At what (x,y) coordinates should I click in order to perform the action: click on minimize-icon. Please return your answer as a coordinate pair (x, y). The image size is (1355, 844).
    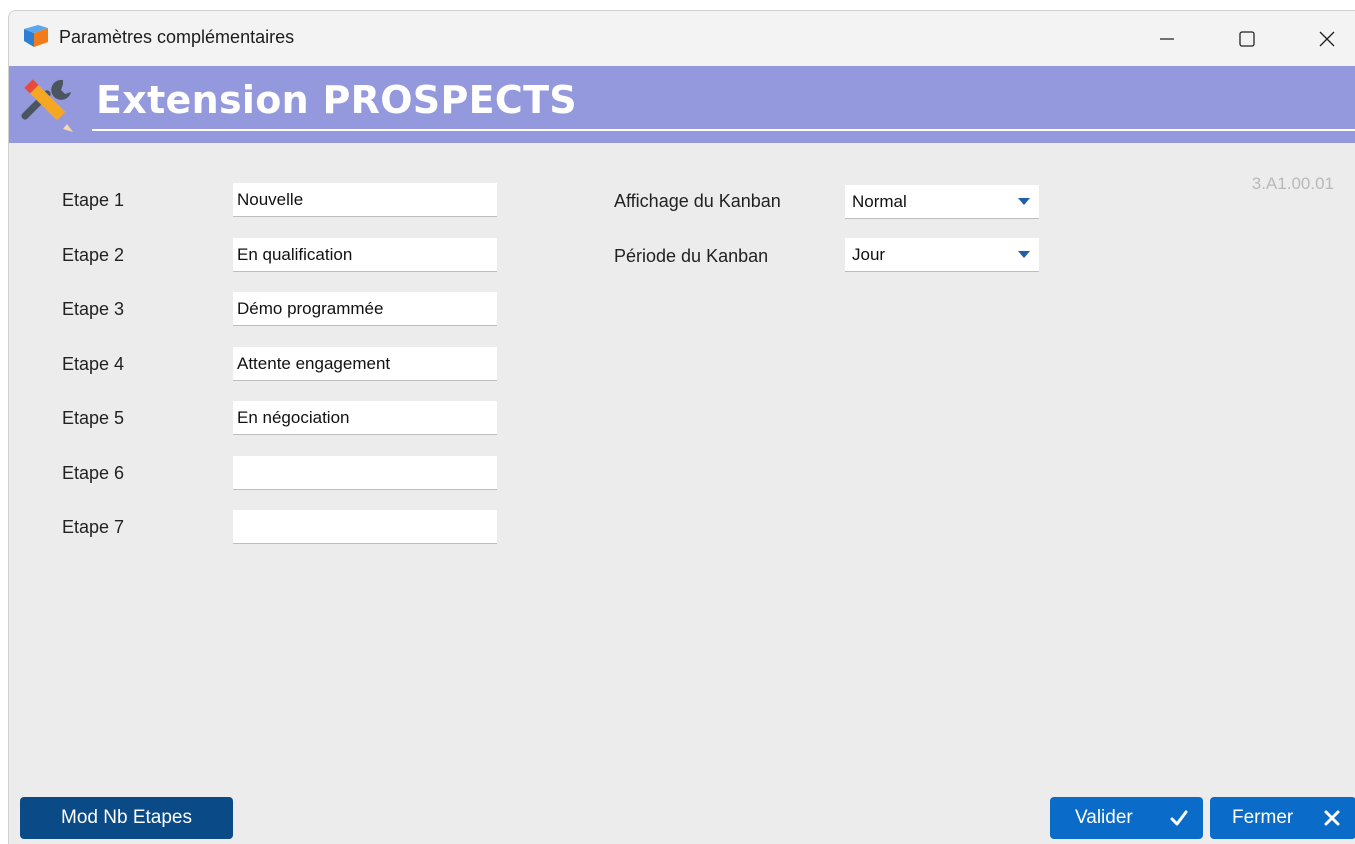
    Looking at the image, I should click on (1167, 39).